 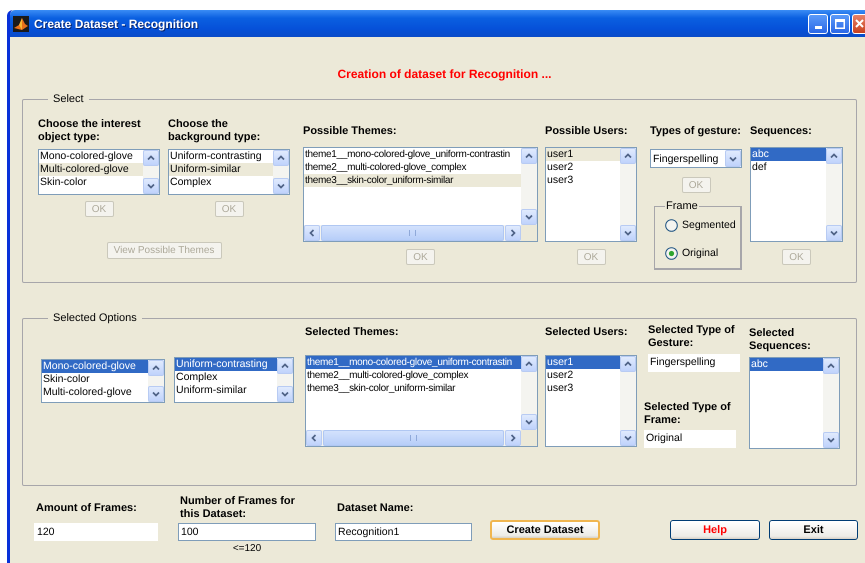 What do you see at coordinates (545, 530) in the screenshot?
I see `action-button: Create Dataset` at bounding box center [545, 530].